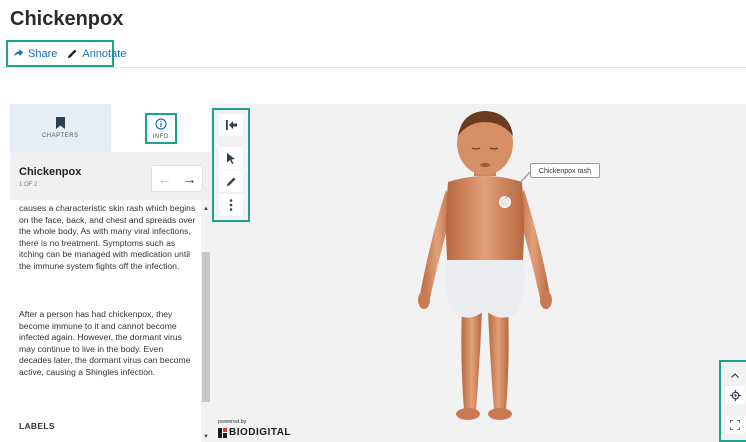  Describe the element at coordinates (565, 170) in the screenshot. I see `chickenpox-rash-label: Chickenpox rash` at that location.